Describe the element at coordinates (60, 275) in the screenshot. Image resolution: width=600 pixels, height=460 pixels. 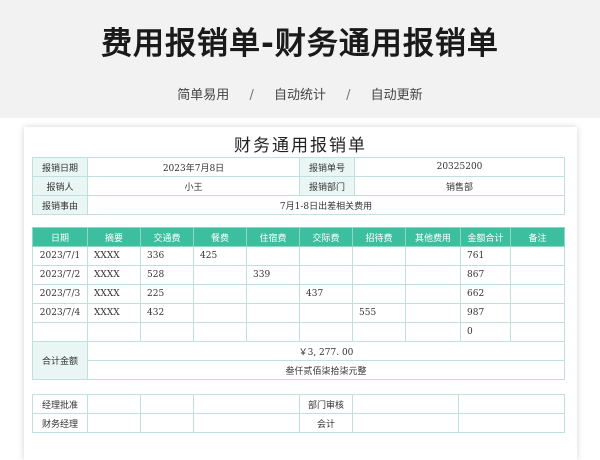
I see `table-cell: 2023/7/2` at that location.